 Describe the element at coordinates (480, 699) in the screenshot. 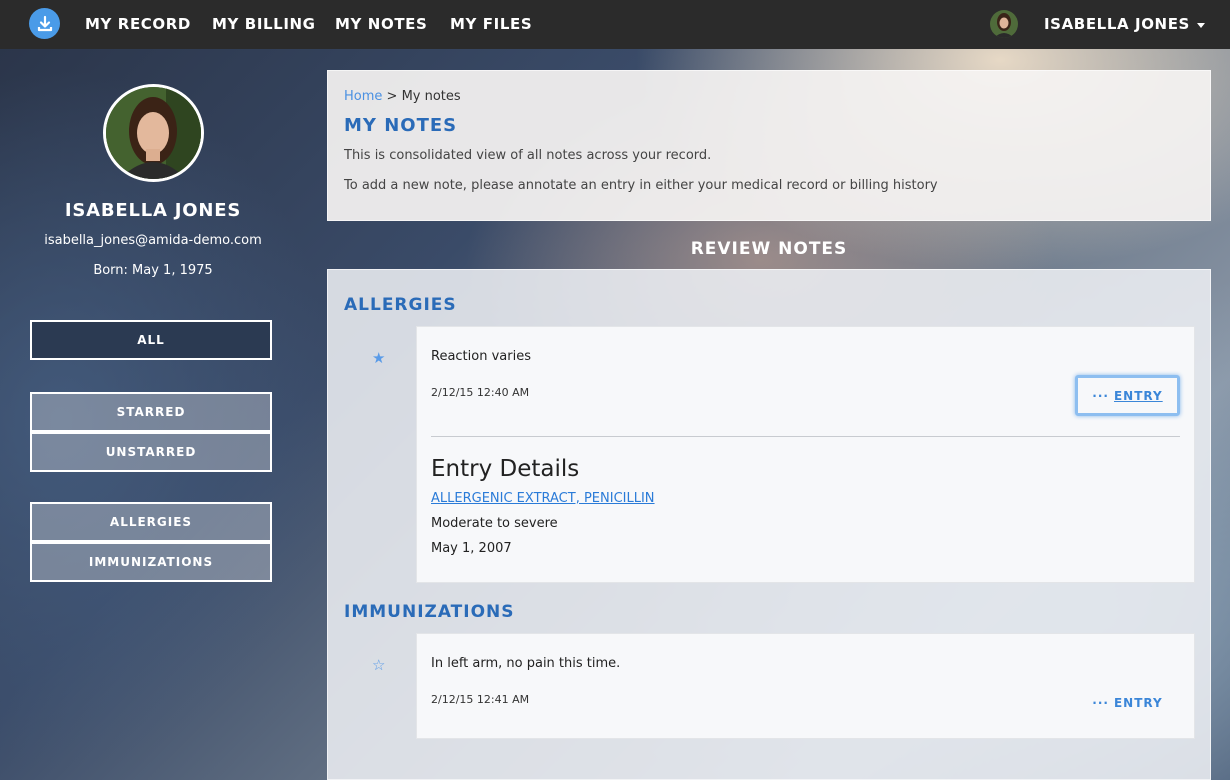

I see `note-date: 2/12/15 12:41 AM` at that location.